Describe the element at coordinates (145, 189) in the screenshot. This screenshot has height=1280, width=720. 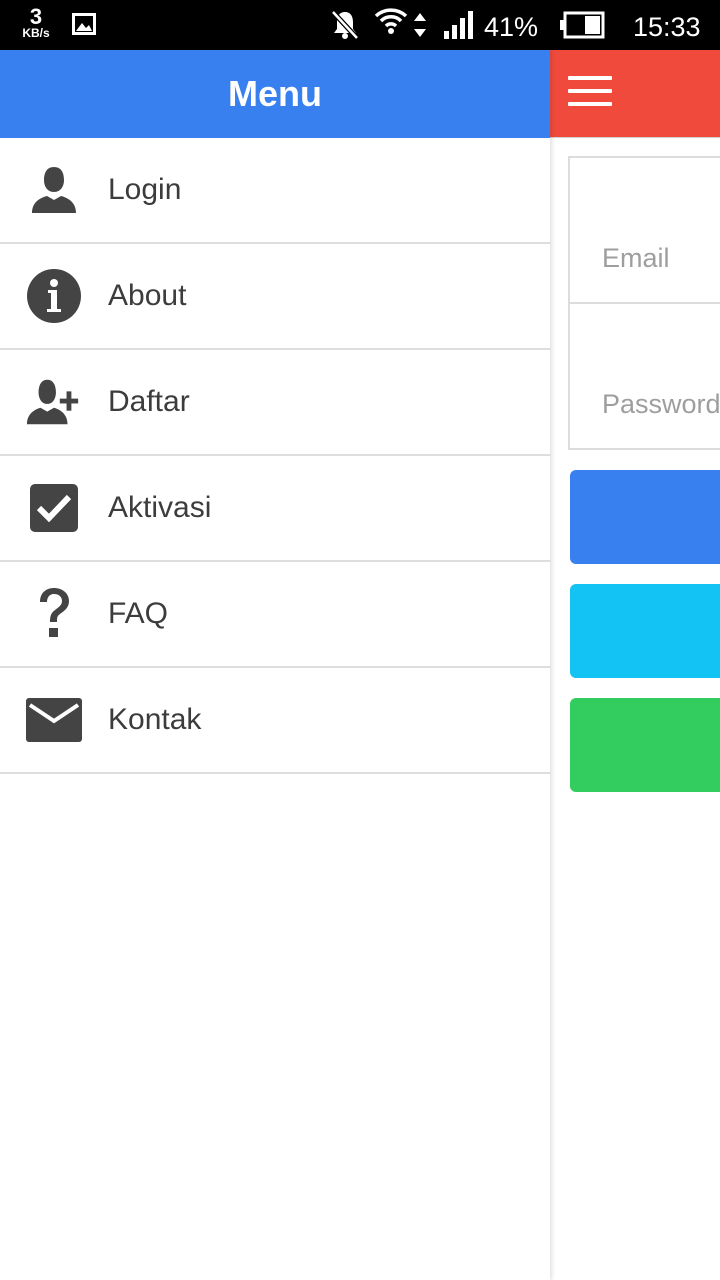
I see `menu-item-label: Login` at that location.